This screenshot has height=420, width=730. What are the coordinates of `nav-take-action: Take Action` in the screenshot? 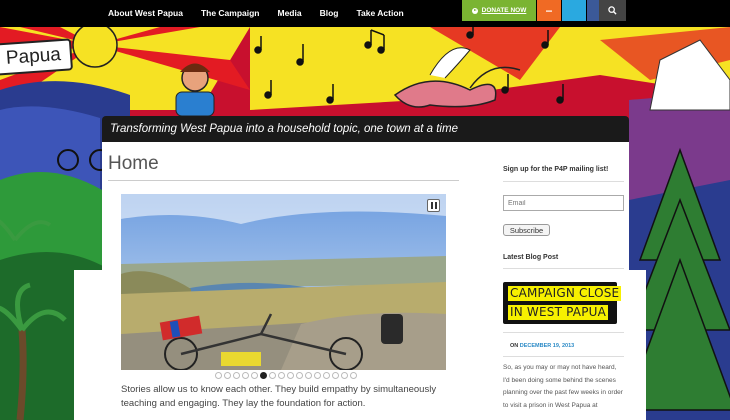 It's located at (379, 13).